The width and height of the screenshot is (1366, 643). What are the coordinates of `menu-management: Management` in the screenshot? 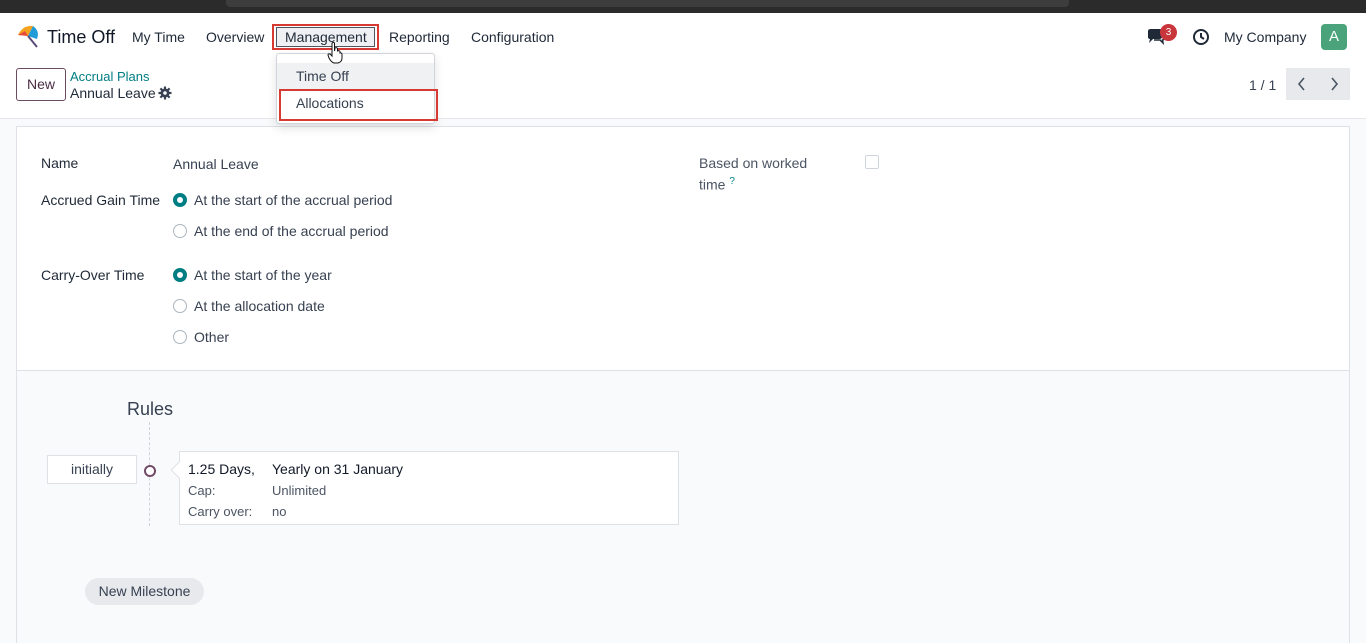 It's located at (326, 37).